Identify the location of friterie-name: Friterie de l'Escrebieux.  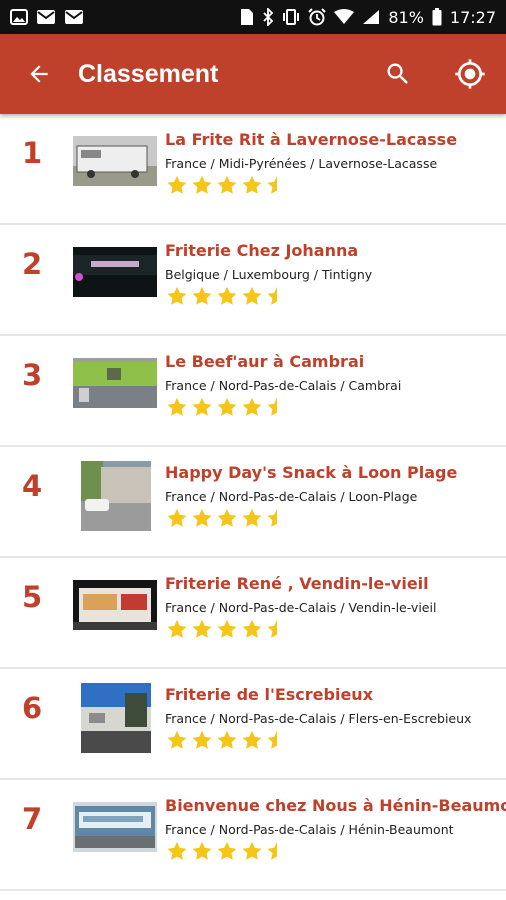
(269, 694).